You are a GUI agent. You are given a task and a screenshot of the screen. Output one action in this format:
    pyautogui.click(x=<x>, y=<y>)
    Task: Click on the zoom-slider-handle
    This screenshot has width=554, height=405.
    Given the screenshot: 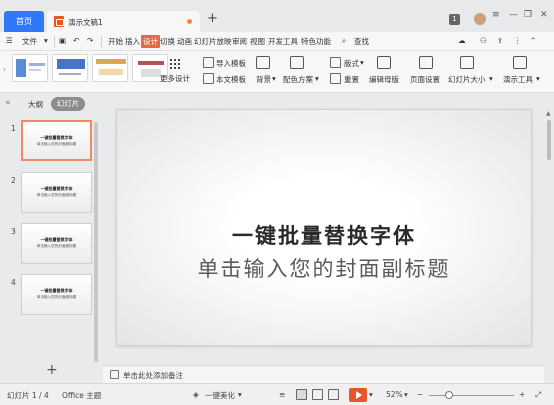 What is the action you would take?
    pyautogui.click(x=449, y=395)
    